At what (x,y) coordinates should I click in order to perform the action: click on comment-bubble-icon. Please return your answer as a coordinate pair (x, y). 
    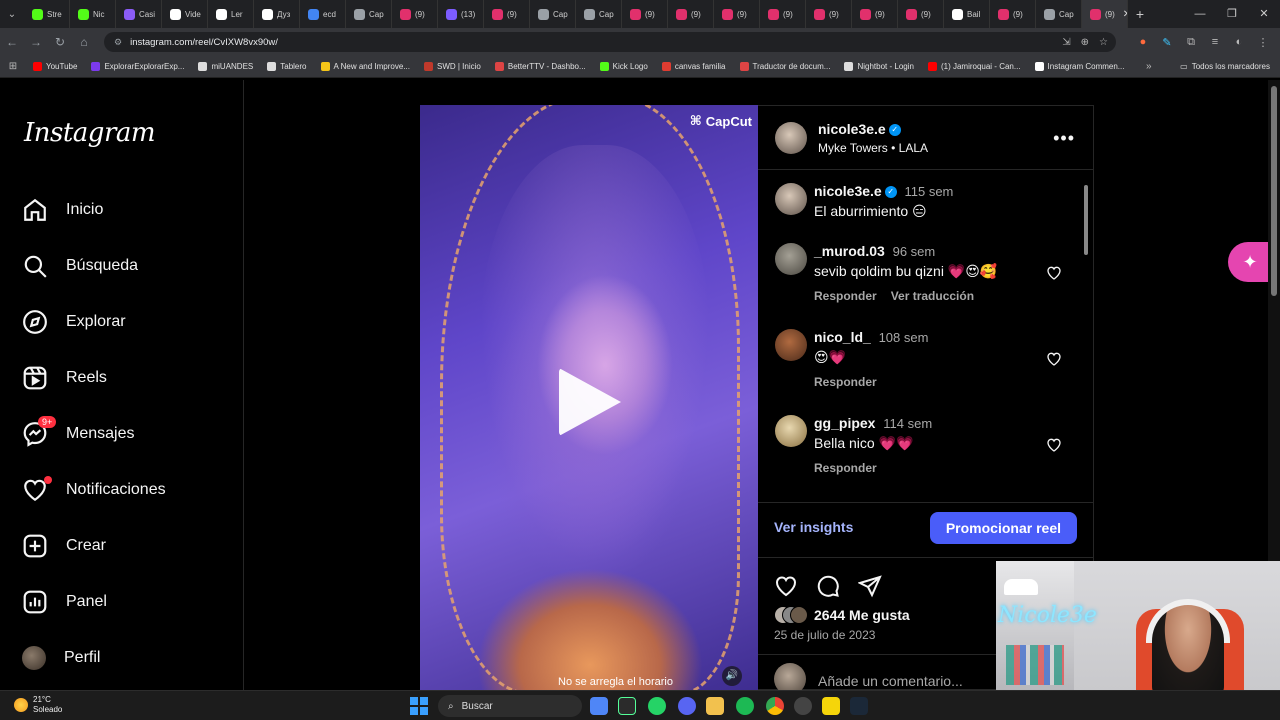
    Looking at the image, I should click on (828, 586).